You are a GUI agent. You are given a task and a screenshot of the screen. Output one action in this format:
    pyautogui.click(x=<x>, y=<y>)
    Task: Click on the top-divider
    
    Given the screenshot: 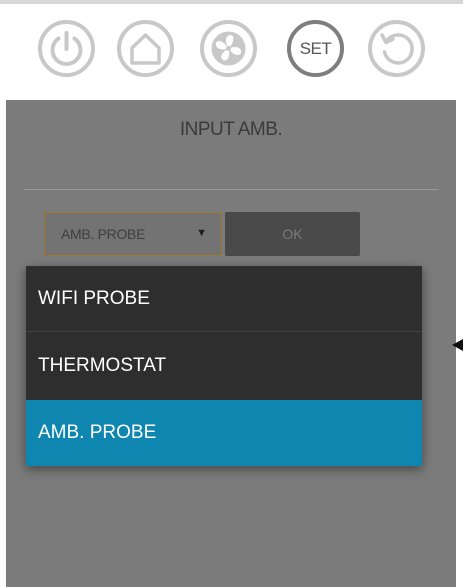 What is the action you would take?
    pyautogui.click(x=231, y=2)
    